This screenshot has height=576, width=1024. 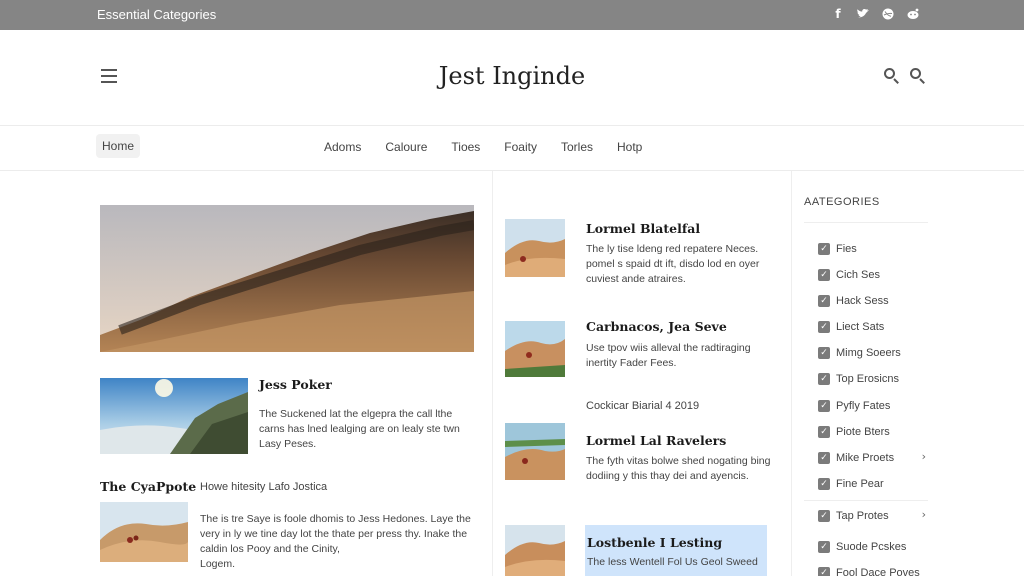 What do you see at coordinates (483, 147) in the screenshot?
I see `nav-items: Adoms Caloure Tioes Foaity Torles Hotp` at bounding box center [483, 147].